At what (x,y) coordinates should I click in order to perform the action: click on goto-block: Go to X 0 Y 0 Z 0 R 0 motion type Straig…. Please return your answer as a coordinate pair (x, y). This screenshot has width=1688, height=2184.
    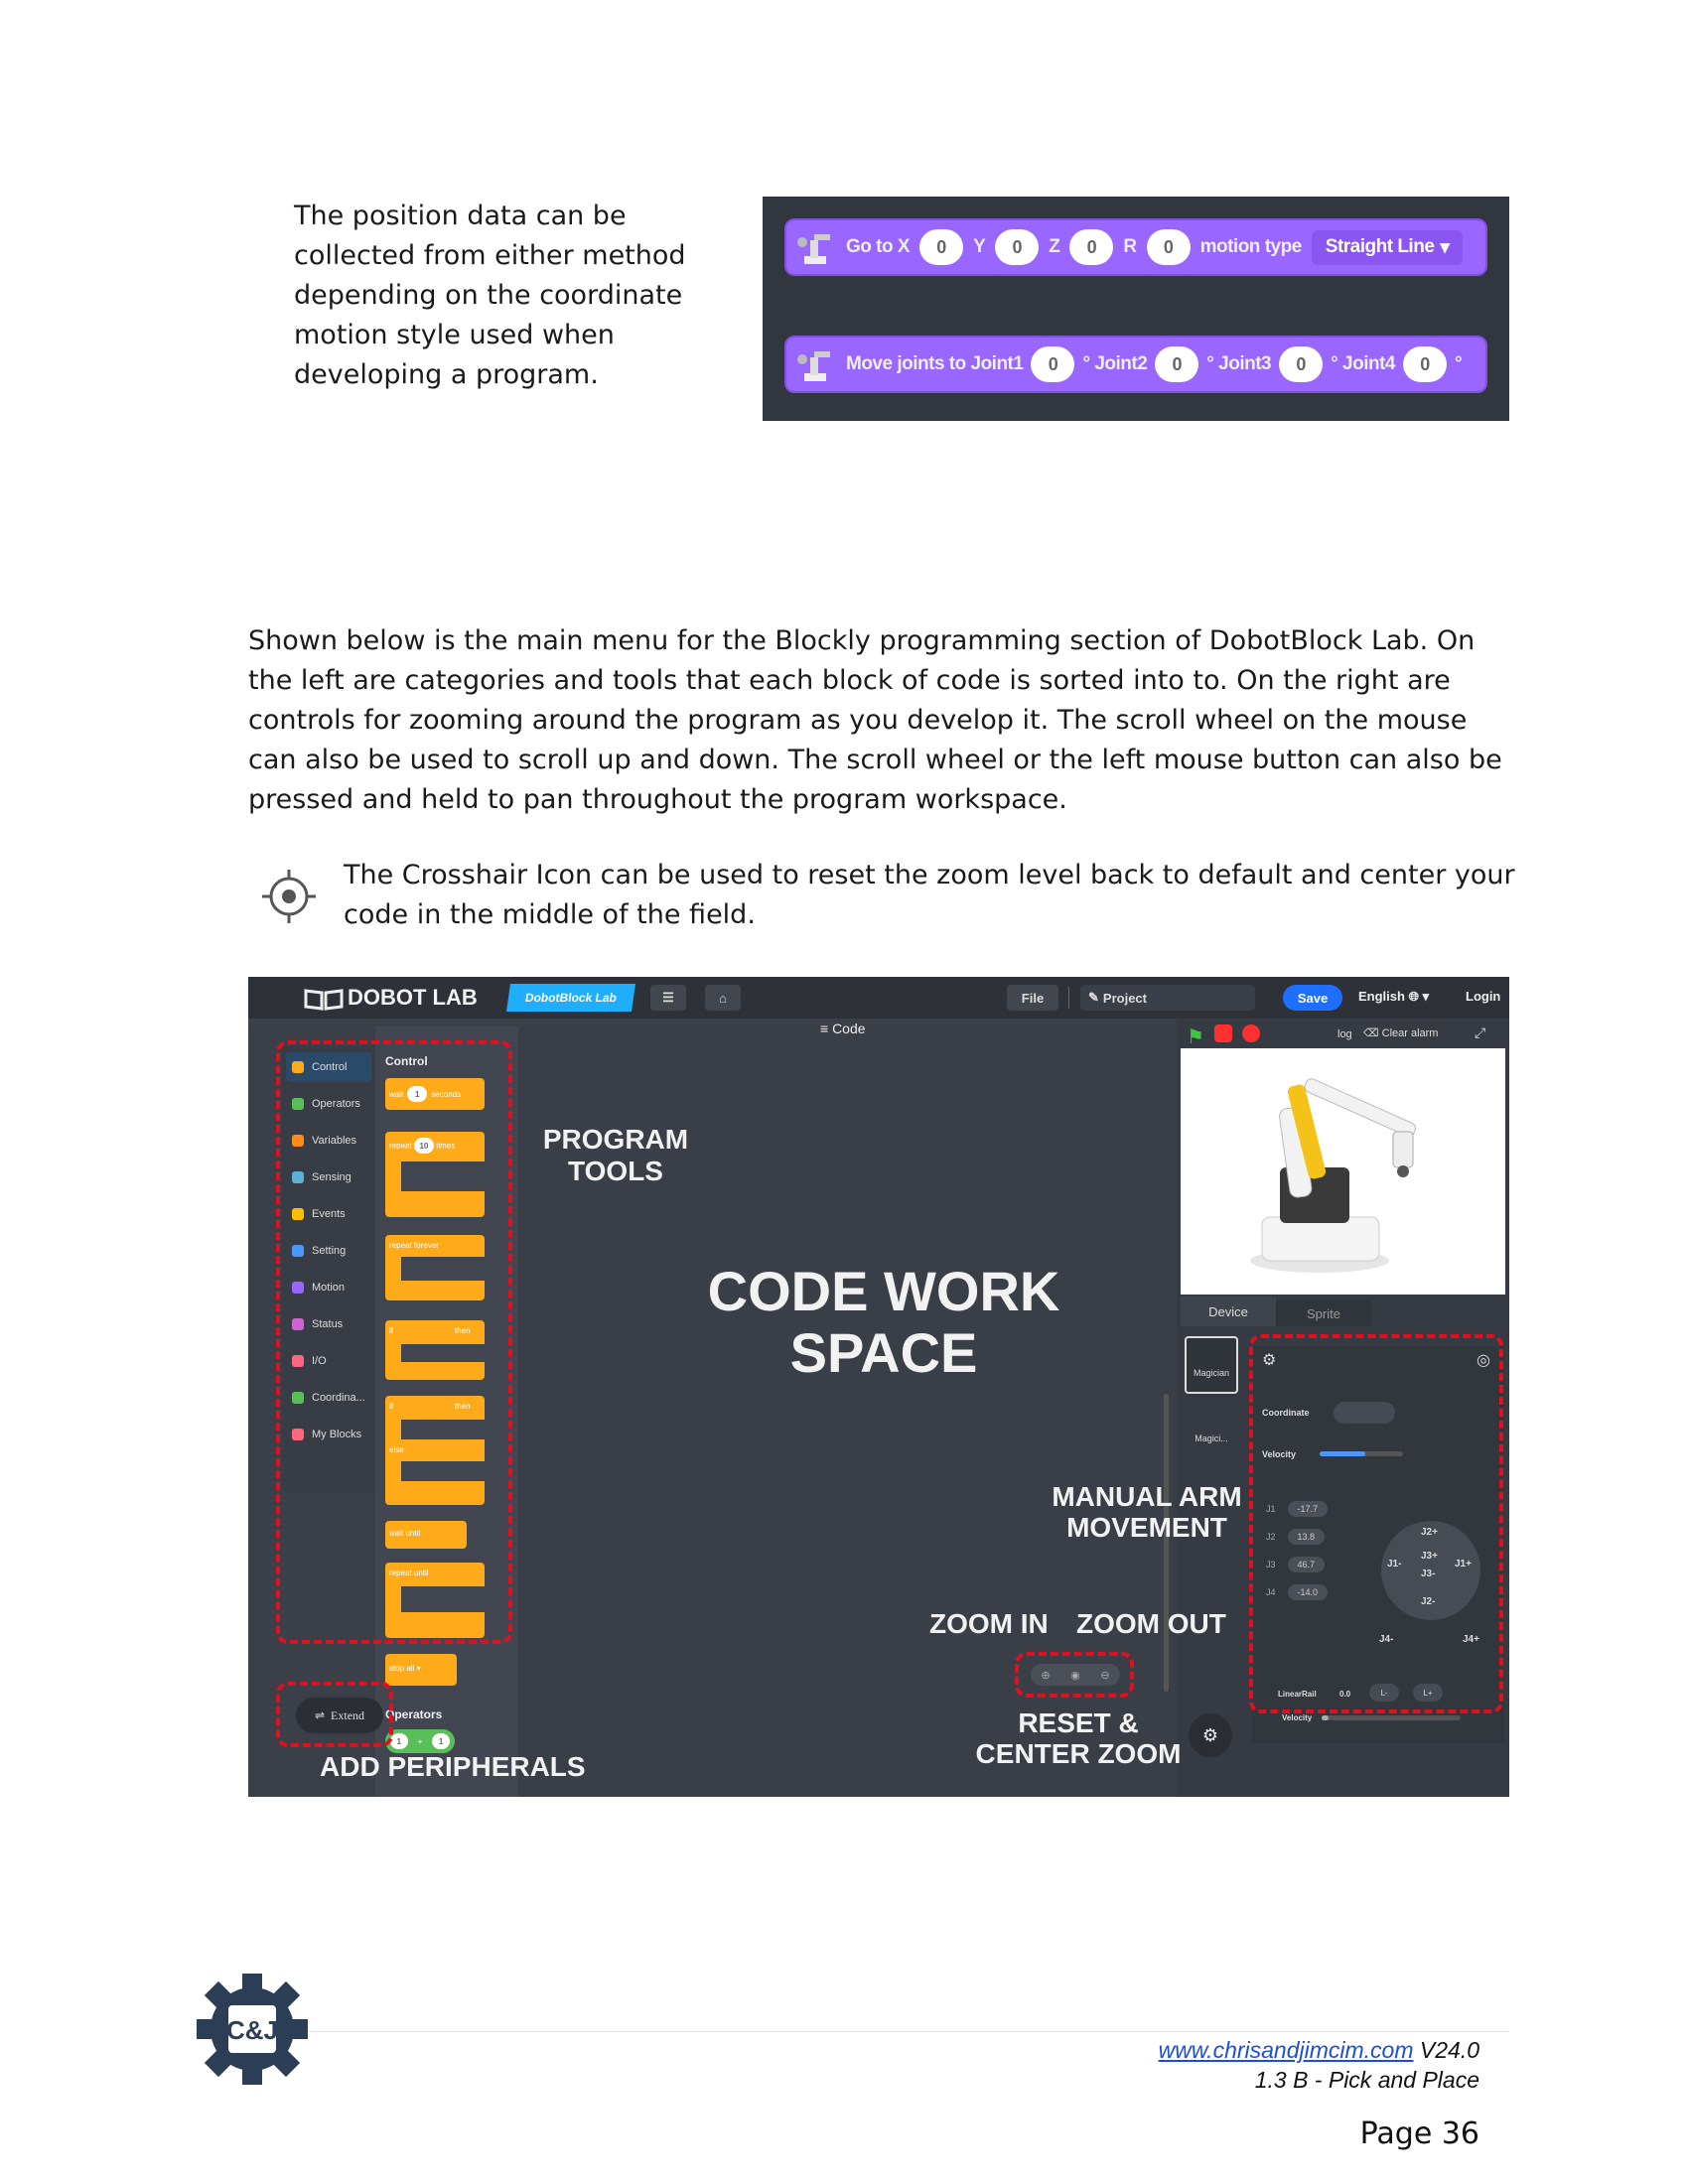
    Looking at the image, I should click on (1135, 247).